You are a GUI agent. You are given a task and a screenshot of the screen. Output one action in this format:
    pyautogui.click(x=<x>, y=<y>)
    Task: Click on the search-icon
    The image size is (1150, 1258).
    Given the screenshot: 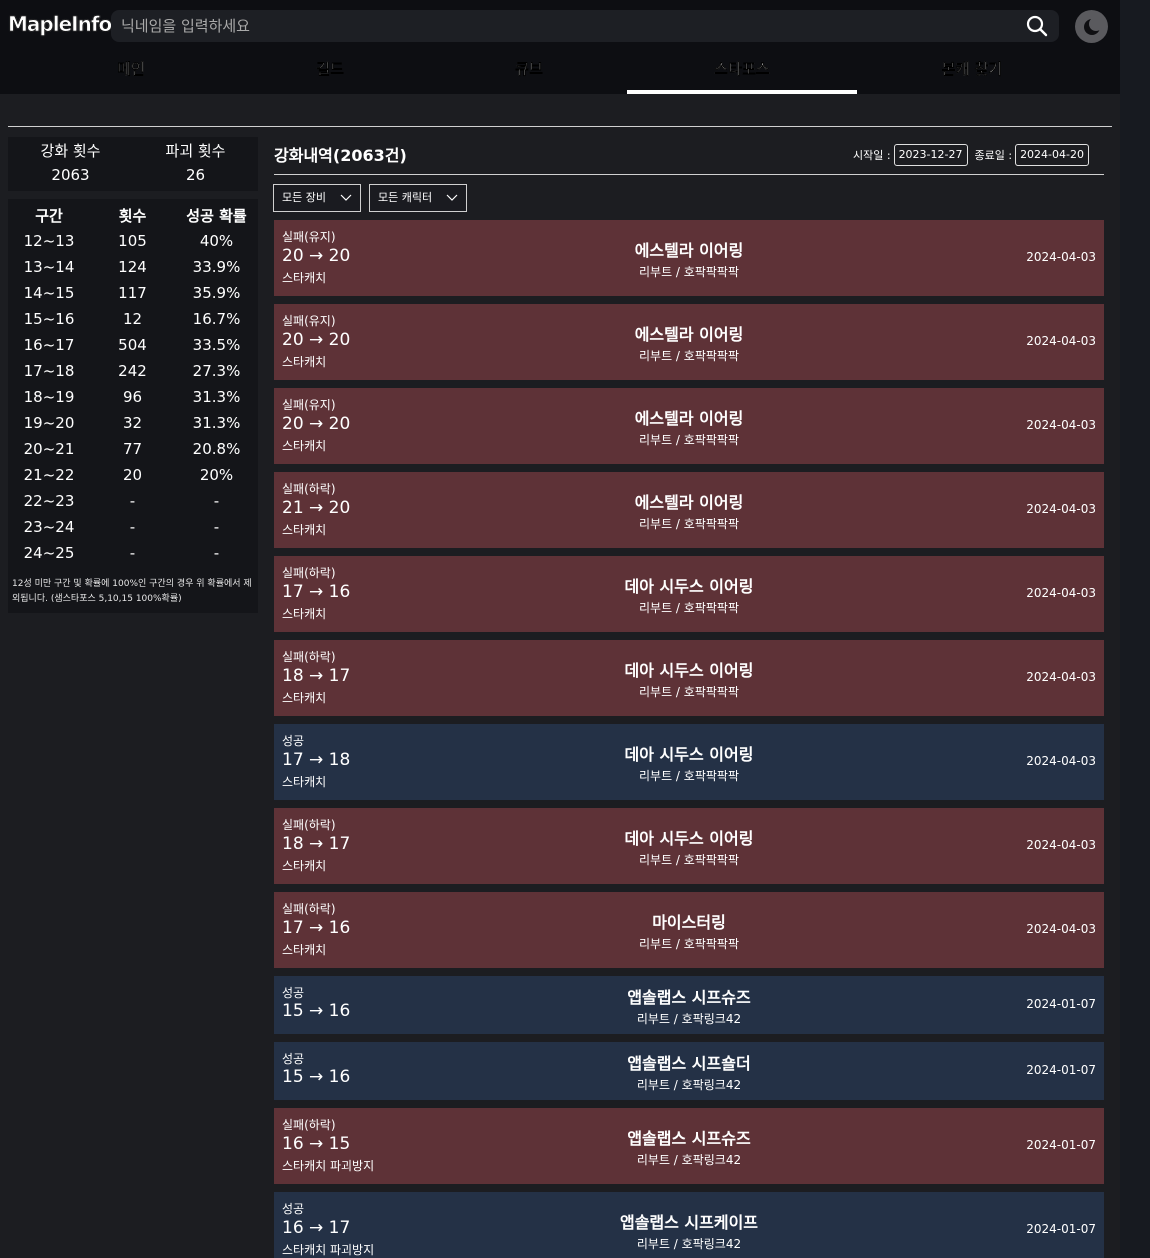 What is the action you would take?
    pyautogui.click(x=1037, y=26)
    